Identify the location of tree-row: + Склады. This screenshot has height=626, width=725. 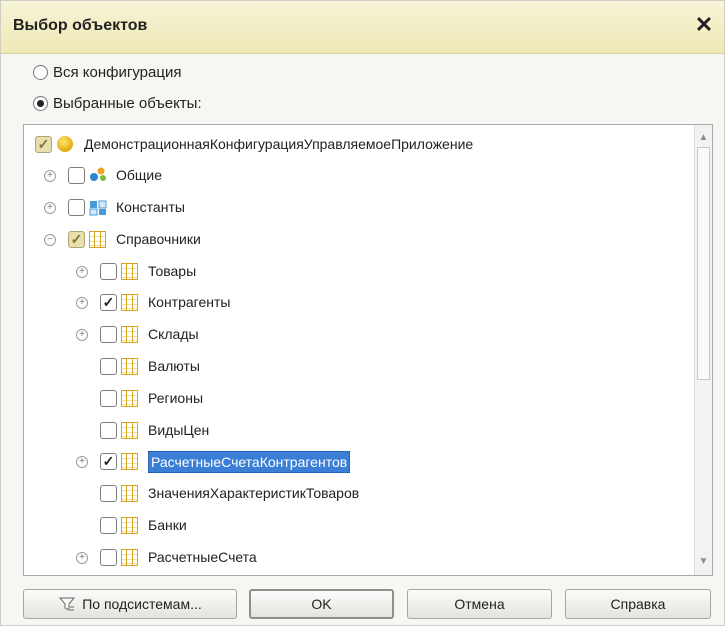
(359, 334).